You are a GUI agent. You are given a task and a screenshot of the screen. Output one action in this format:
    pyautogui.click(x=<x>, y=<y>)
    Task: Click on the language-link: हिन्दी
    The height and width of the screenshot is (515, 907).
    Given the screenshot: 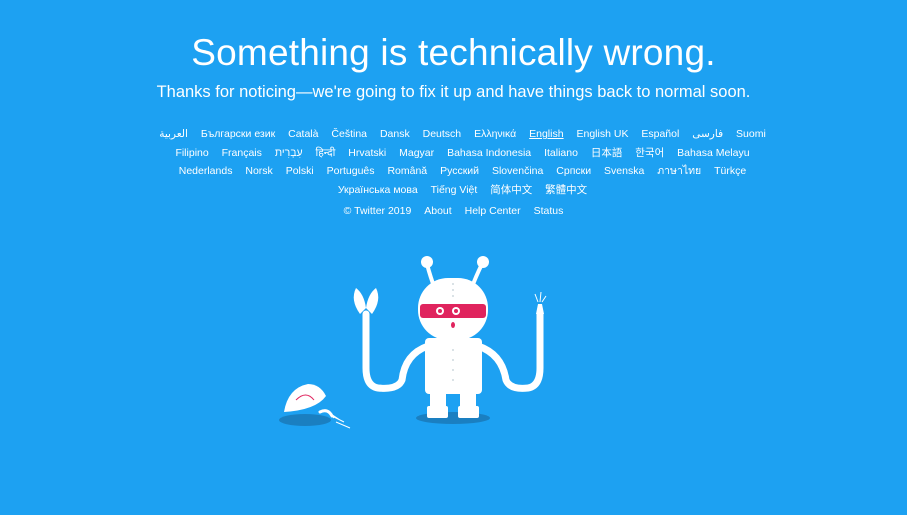 What is the action you would take?
    pyautogui.click(x=326, y=153)
    